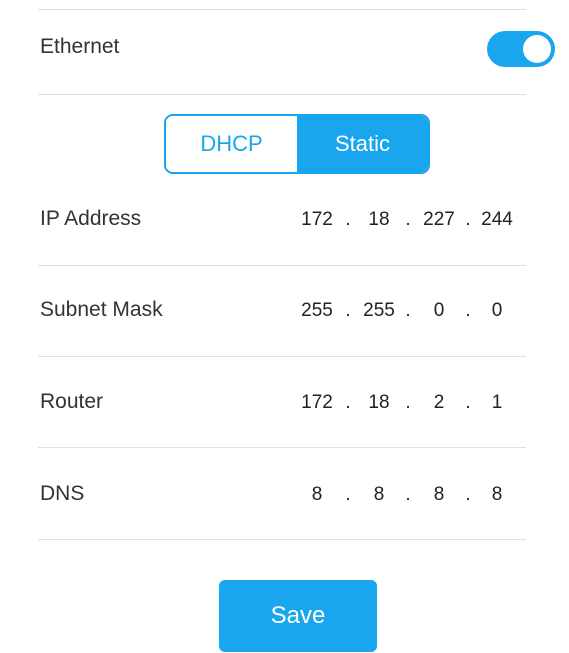 The height and width of the screenshot is (653, 569). I want to click on ip-address-label: IP Address, so click(91, 218).